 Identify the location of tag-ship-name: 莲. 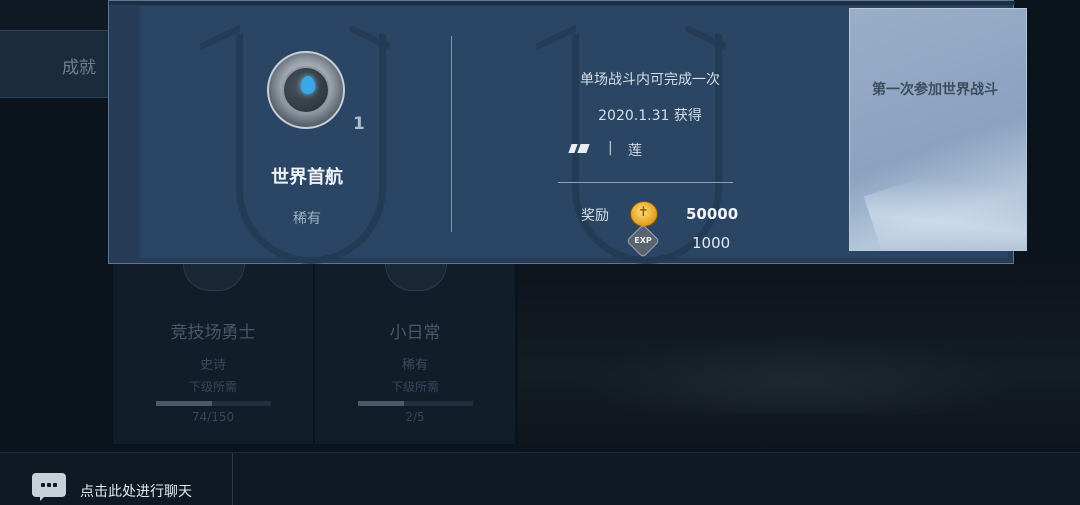
(635, 151).